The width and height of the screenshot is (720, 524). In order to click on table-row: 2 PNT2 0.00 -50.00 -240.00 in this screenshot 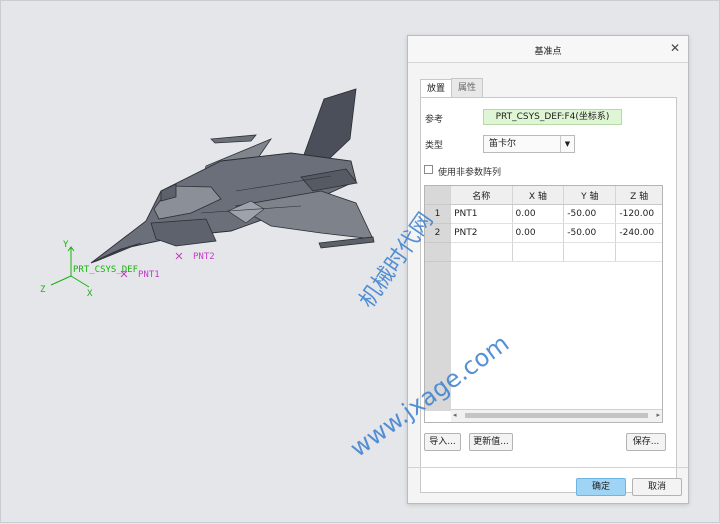, I will do `click(543, 233)`.